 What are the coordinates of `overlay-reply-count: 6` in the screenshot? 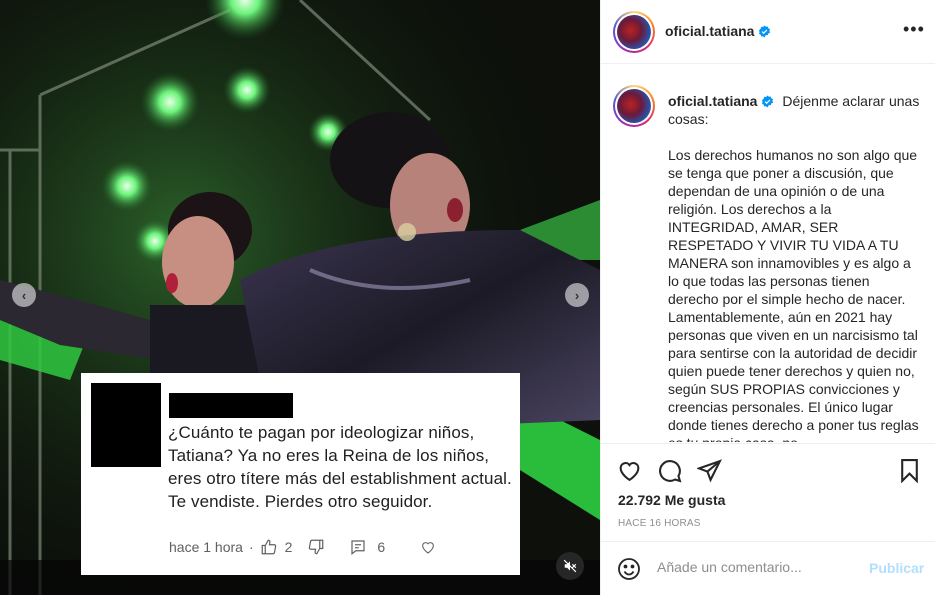 It's located at (381, 547).